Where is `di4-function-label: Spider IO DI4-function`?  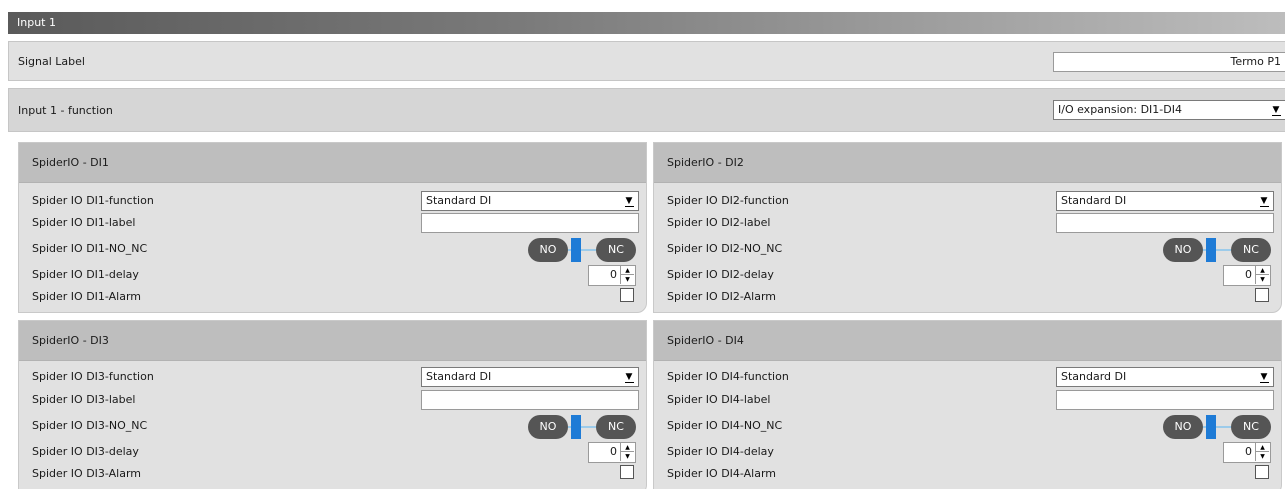 di4-function-label: Spider IO DI4-function is located at coordinates (728, 376).